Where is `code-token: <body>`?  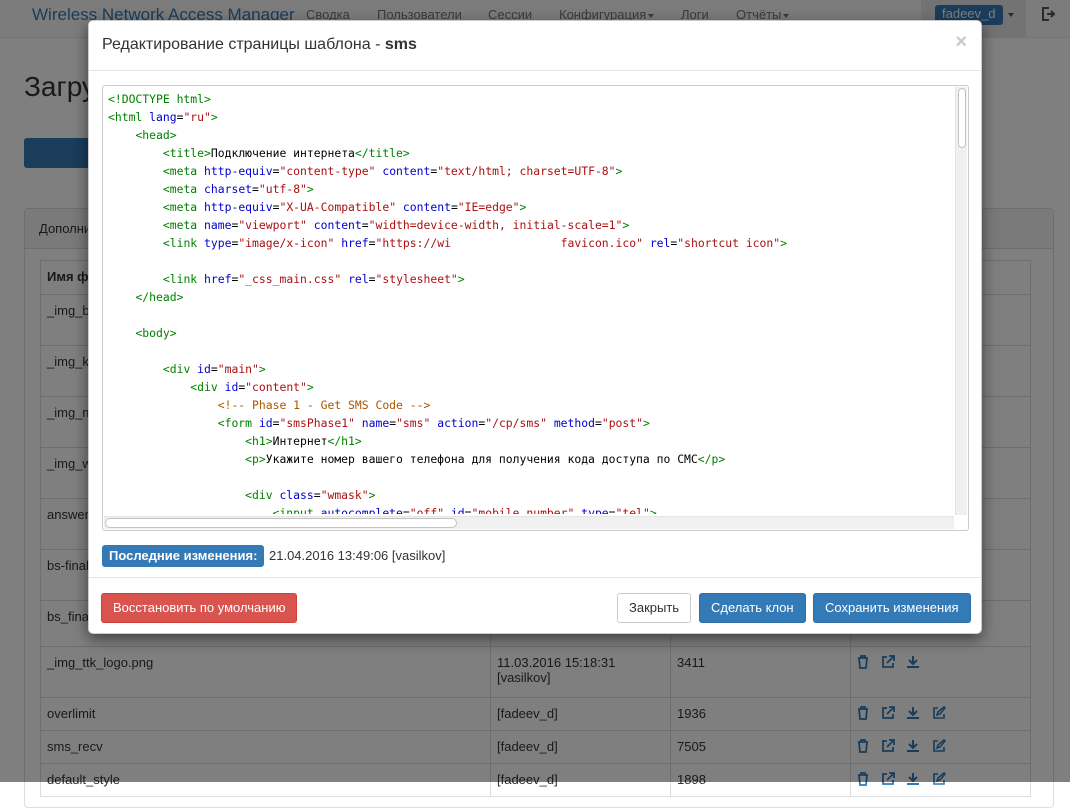 code-token: <body> is located at coordinates (156, 333).